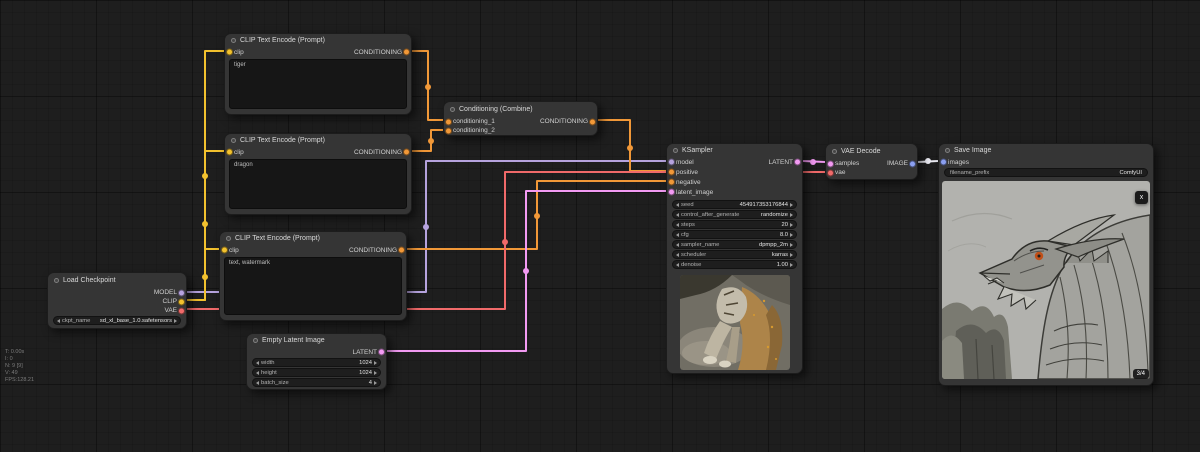  I want to click on negative-input-slot, so click(671, 182).